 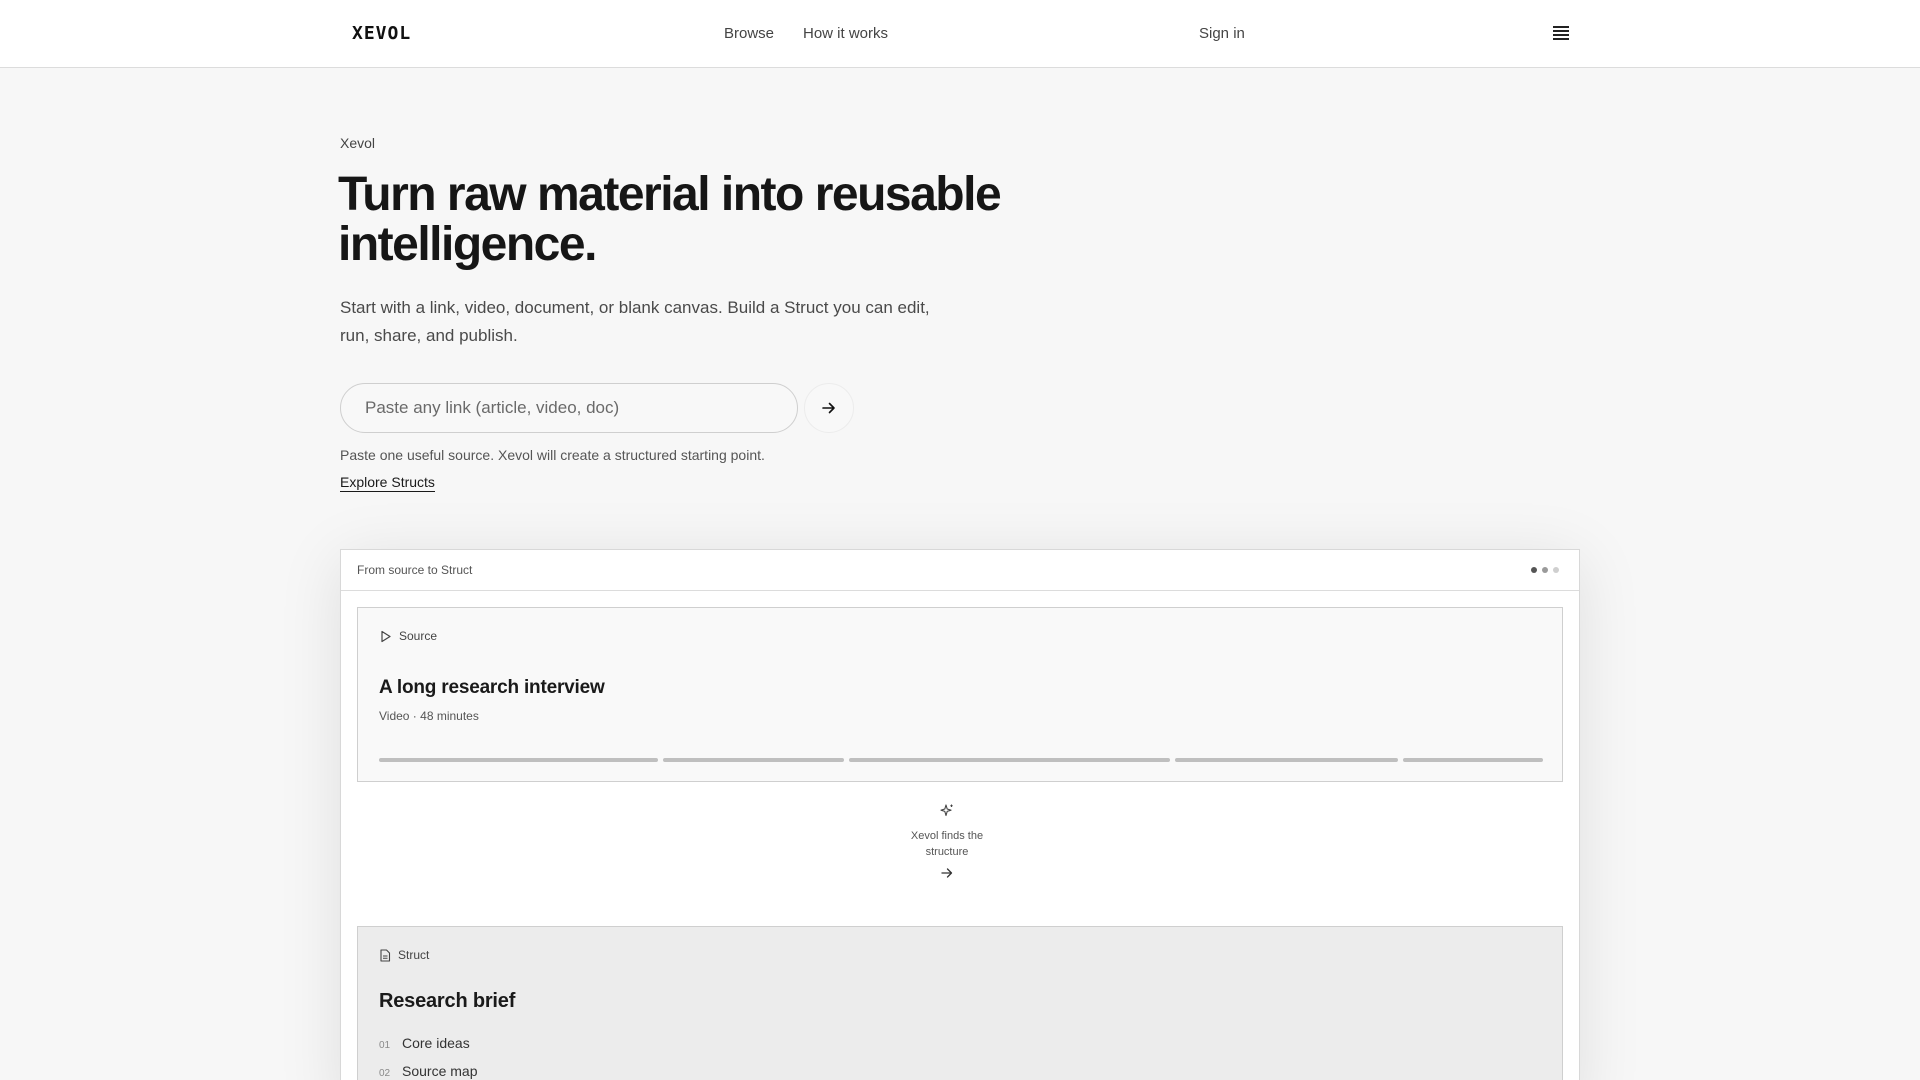 What do you see at coordinates (845, 33) in the screenshot?
I see `nav-how-it-works-link: How it works` at bounding box center [845, 33].